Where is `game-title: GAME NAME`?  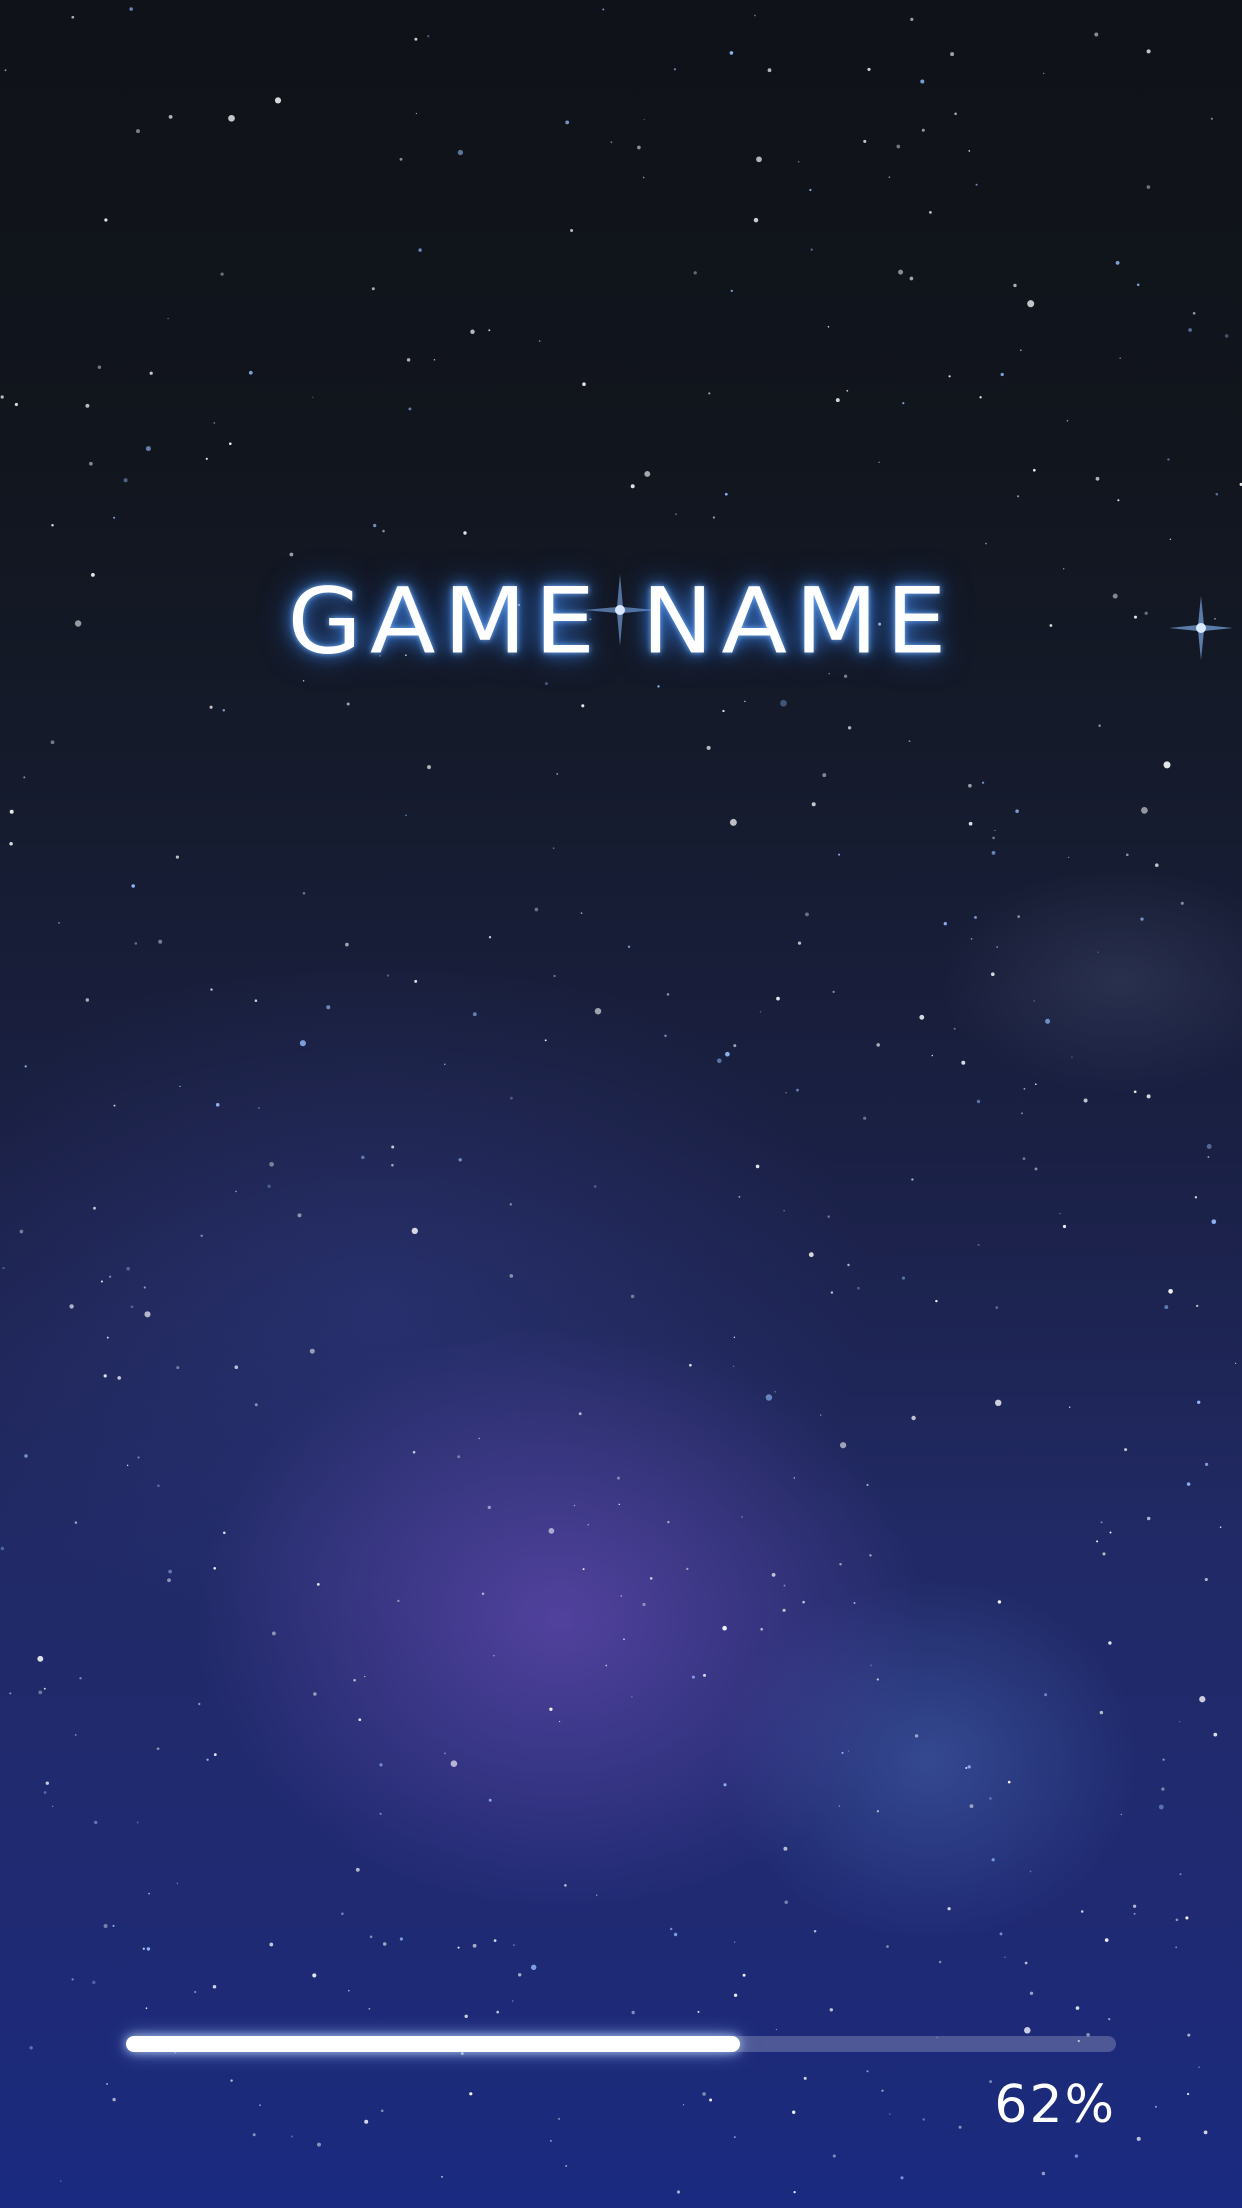 game-title: GAME NAME is located at coordinates (621, 621).